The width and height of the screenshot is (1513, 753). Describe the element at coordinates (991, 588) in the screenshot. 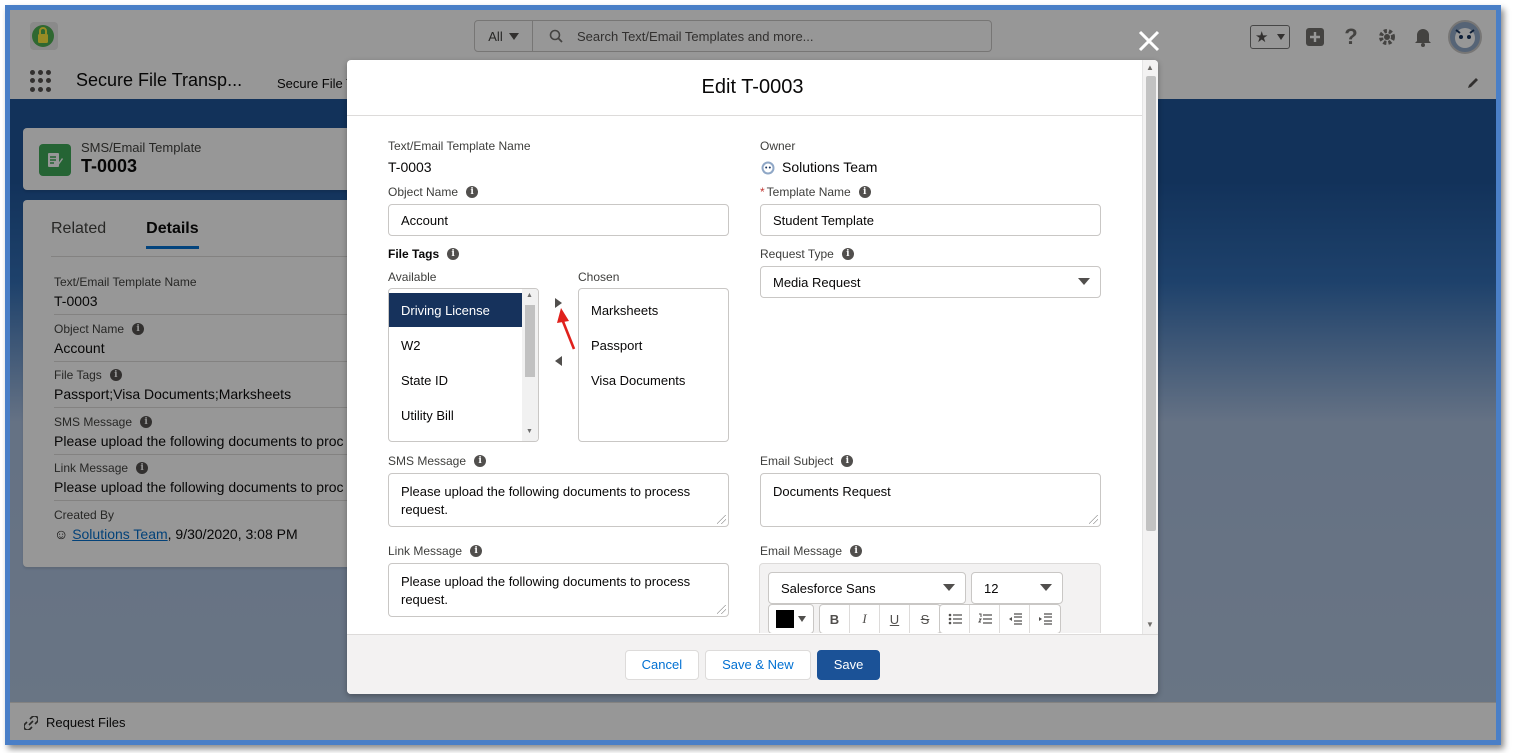

I see `font-size-value: 12` at that location.